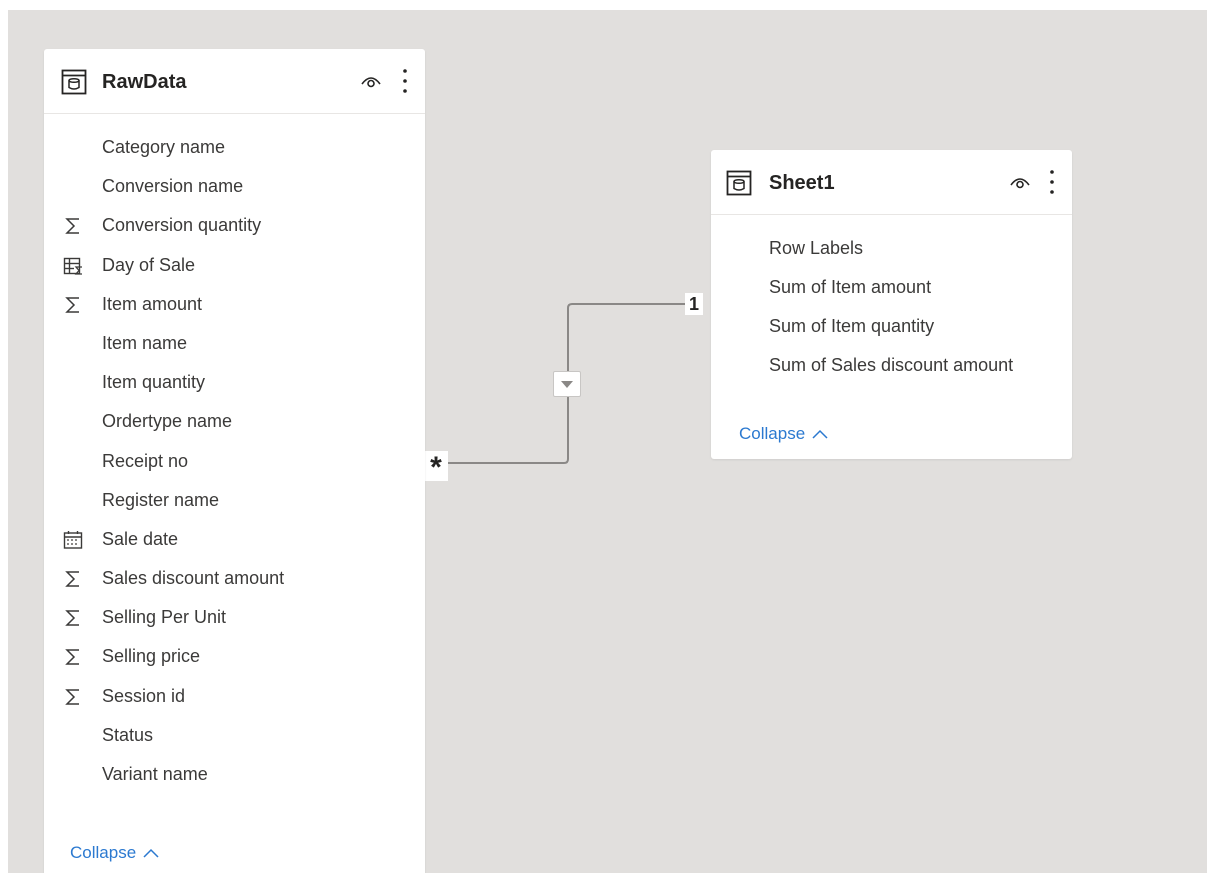  What do you see at coordinates (234, 343) in the screenshot?
I see `field-row: Item name` at bounding box center [234, 343].